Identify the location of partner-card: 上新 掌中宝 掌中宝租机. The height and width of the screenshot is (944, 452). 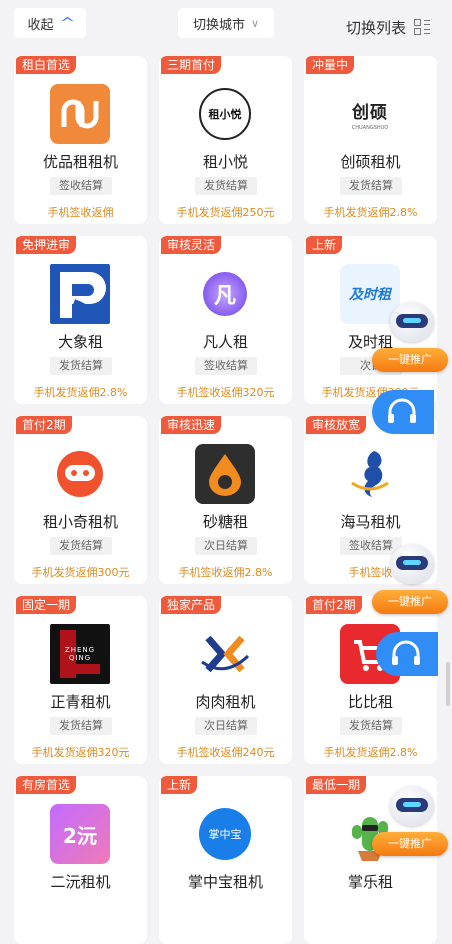
(225, 860).